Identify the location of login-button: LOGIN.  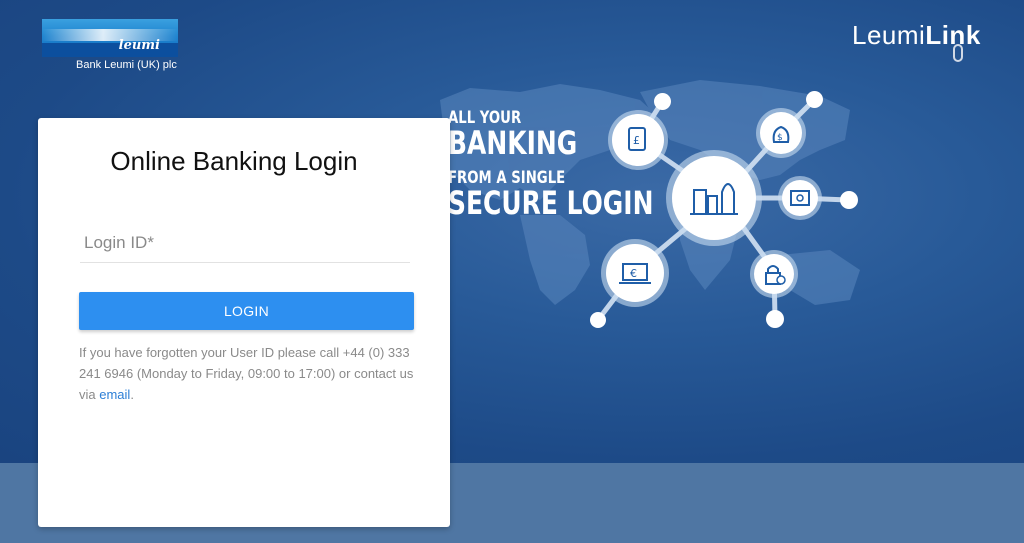
(246, 311).